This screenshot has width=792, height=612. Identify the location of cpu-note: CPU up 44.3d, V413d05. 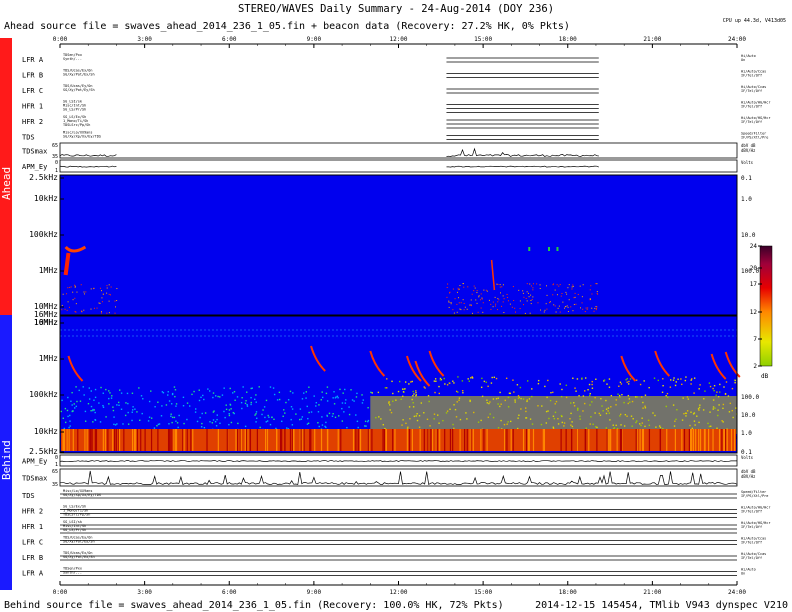
(754, 21).